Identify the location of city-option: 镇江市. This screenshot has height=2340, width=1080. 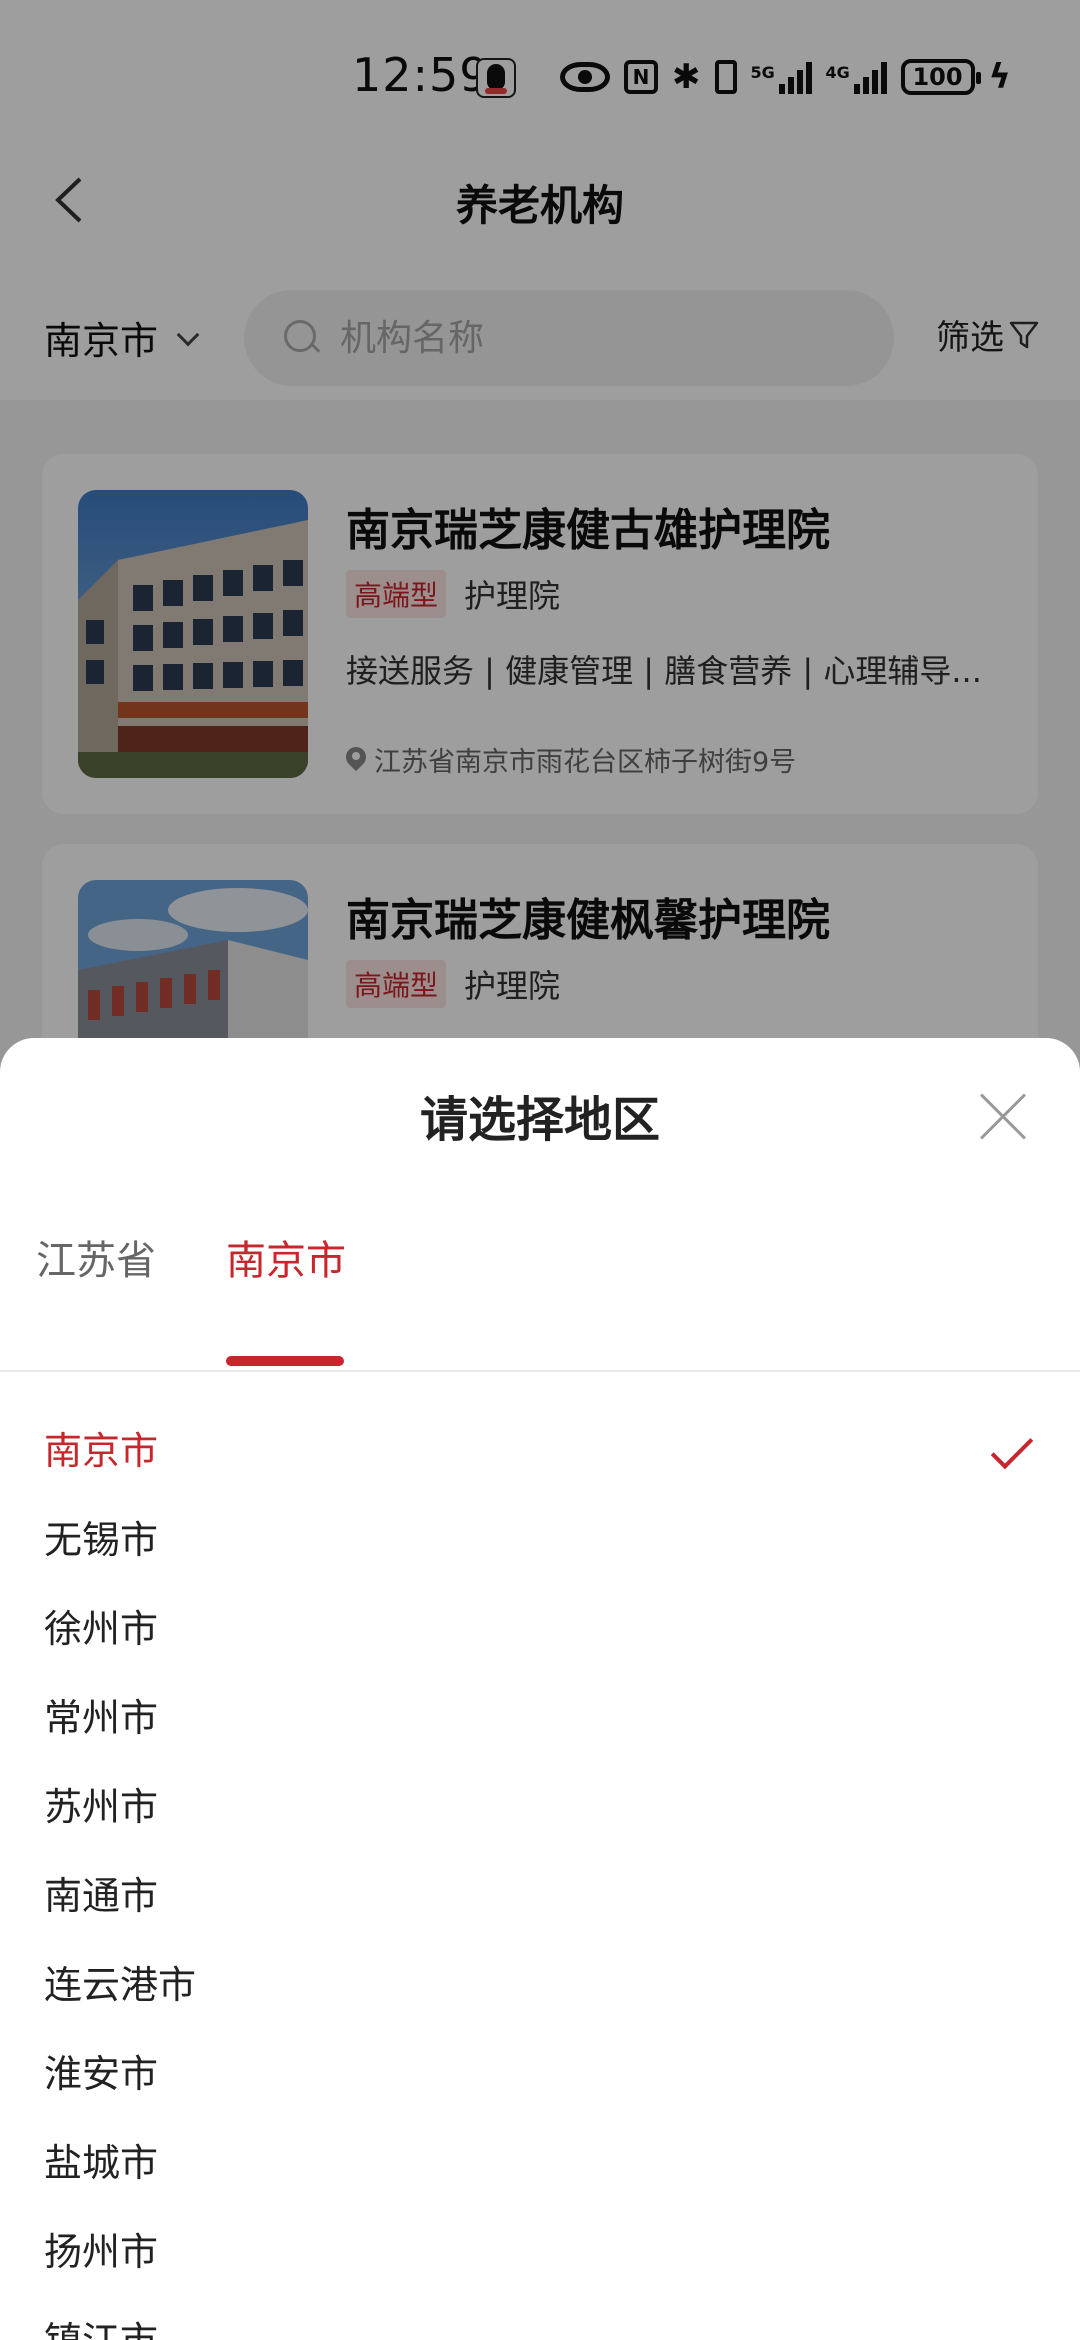
(101, 2325).